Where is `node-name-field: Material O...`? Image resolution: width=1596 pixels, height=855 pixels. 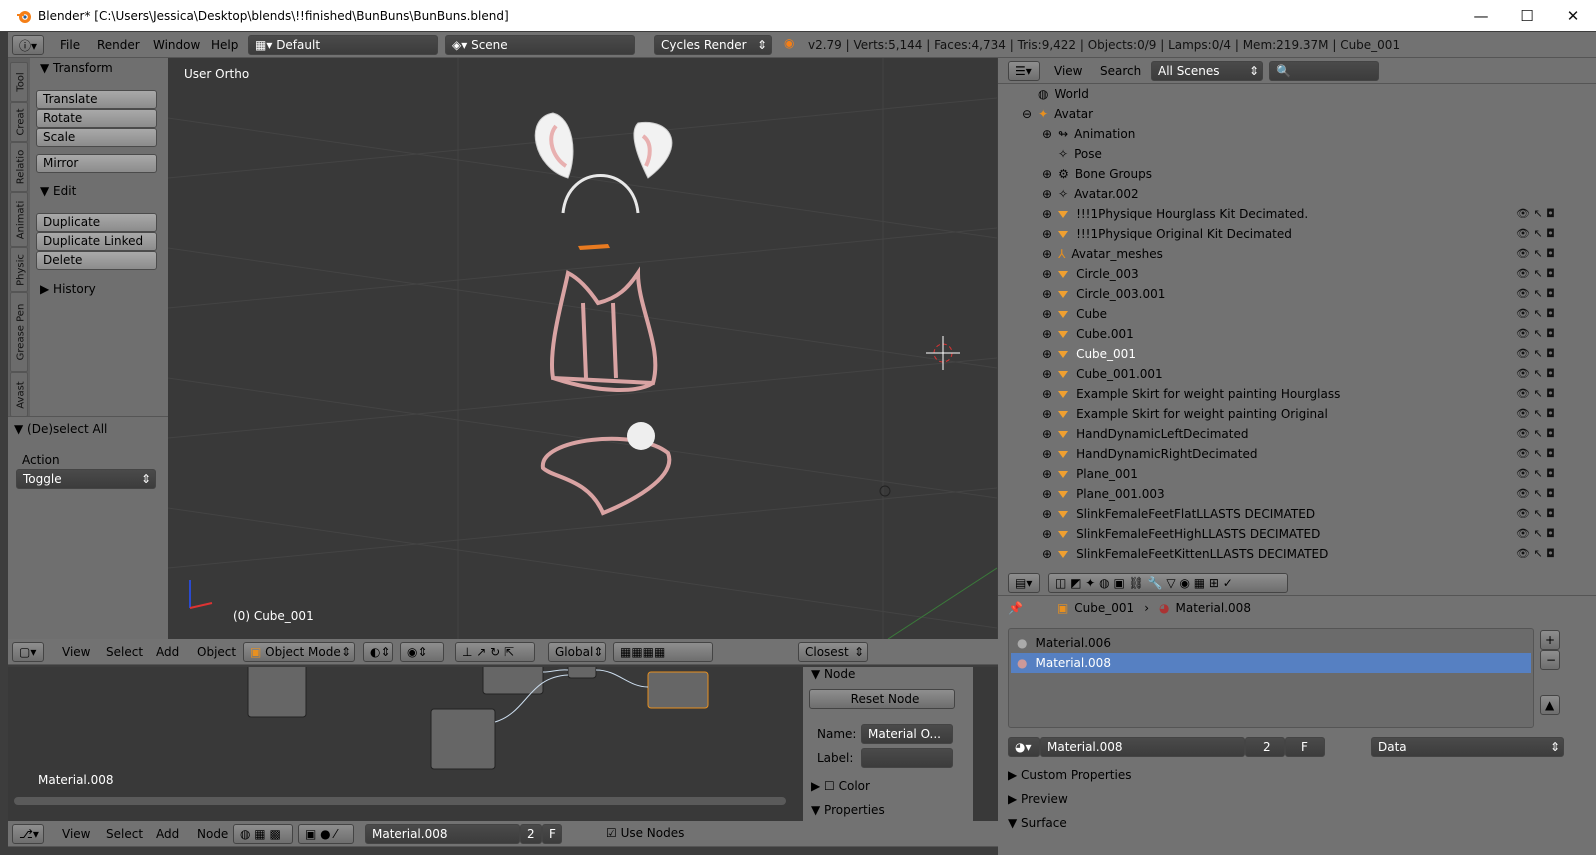 node-name-field: Material O... is located at coordinates (907, 734).